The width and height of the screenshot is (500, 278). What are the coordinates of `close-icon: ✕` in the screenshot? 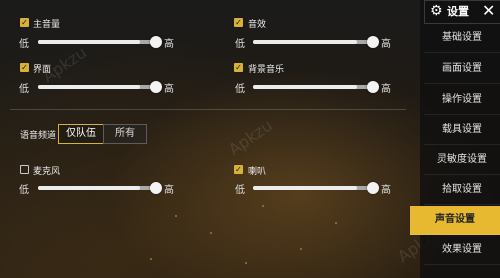 It's located at (488, 10).